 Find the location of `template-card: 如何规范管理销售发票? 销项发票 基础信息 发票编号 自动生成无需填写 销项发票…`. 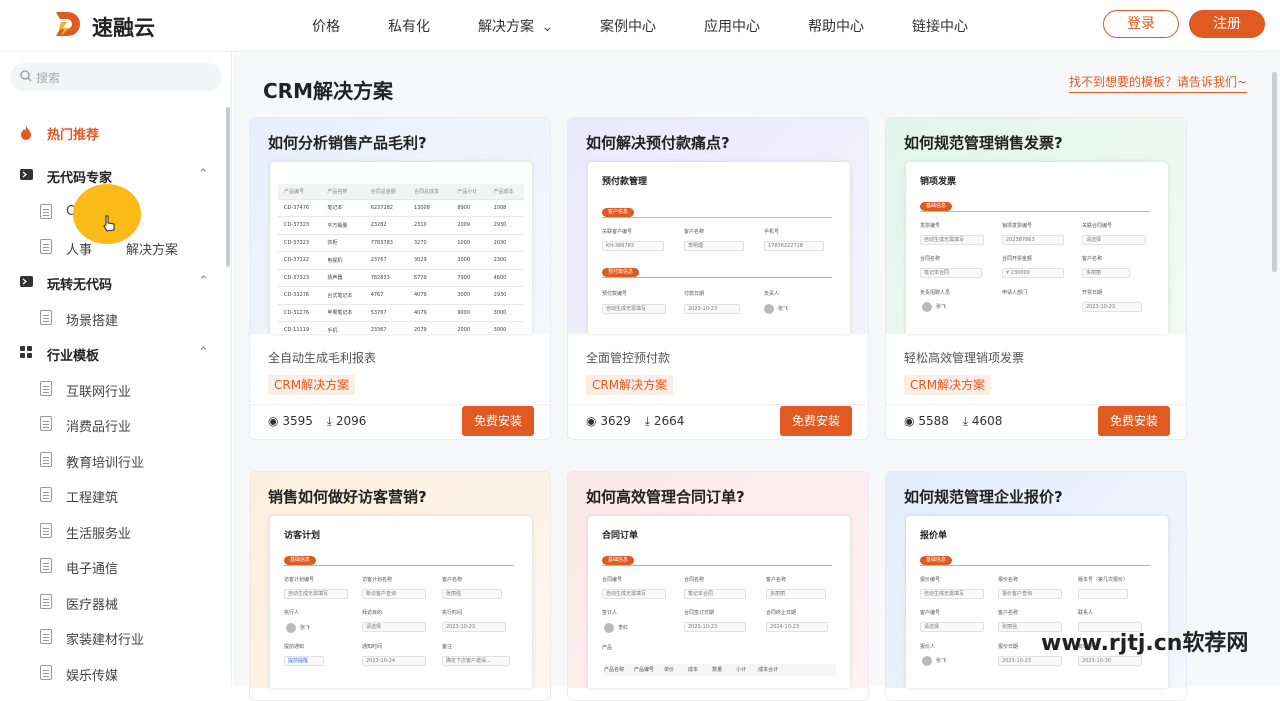

template-card: 如何规范管理销售发票? 销项发票 基础信息 发票编号 自动生成无需填写 销项发票… is located at coordinates (1036, 278).